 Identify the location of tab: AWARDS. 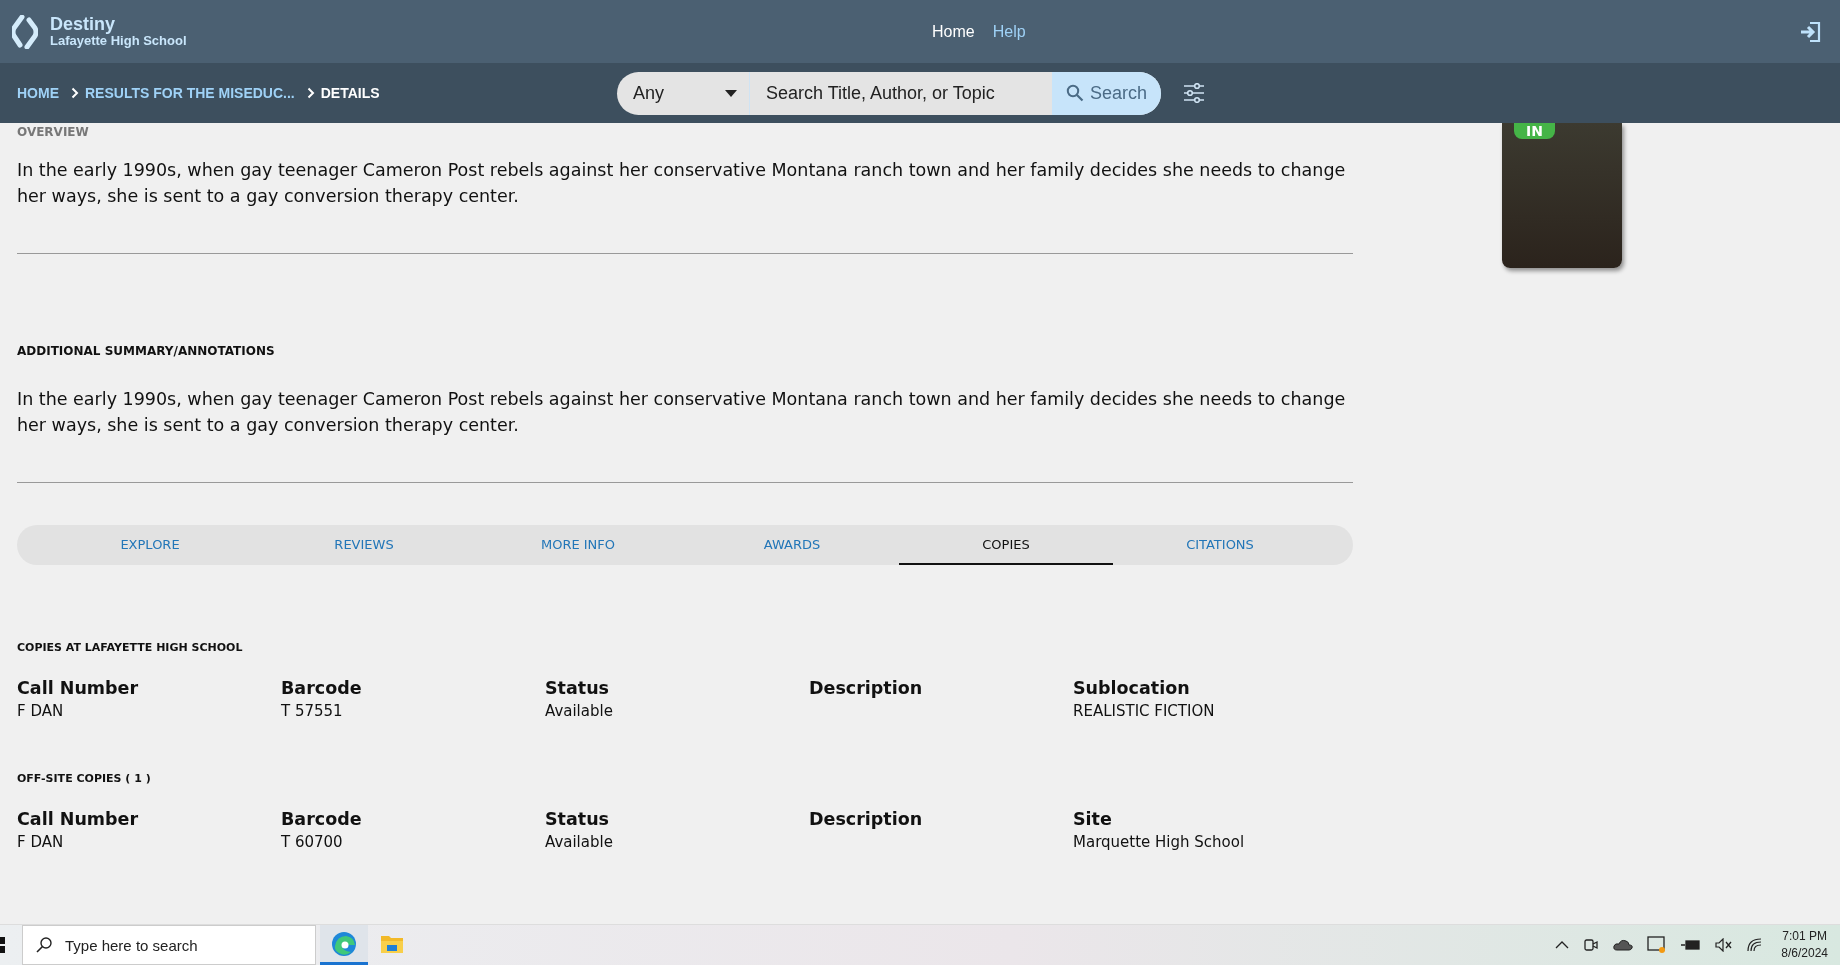
(792, 545).